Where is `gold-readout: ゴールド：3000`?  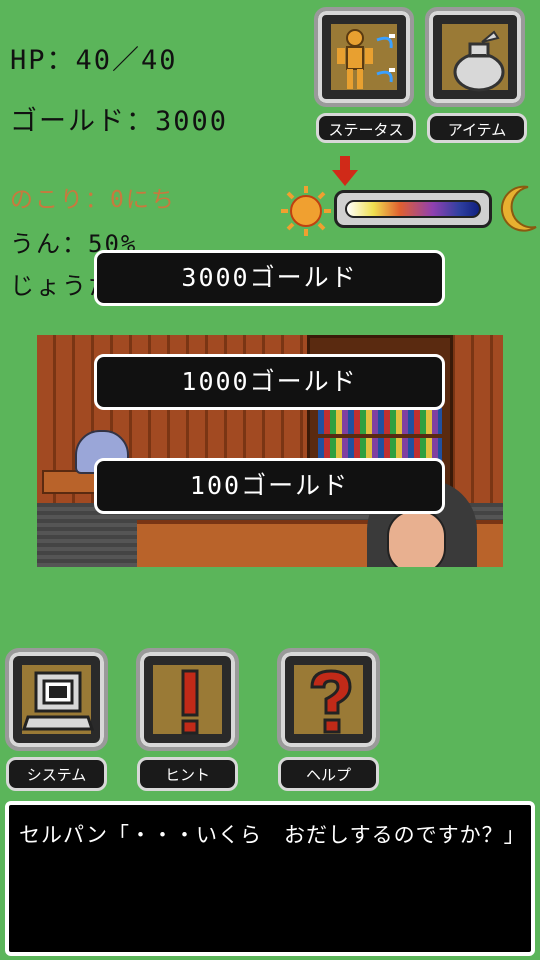
gold-readout: ゴールド：3000 is located at coordinates (119, 121).